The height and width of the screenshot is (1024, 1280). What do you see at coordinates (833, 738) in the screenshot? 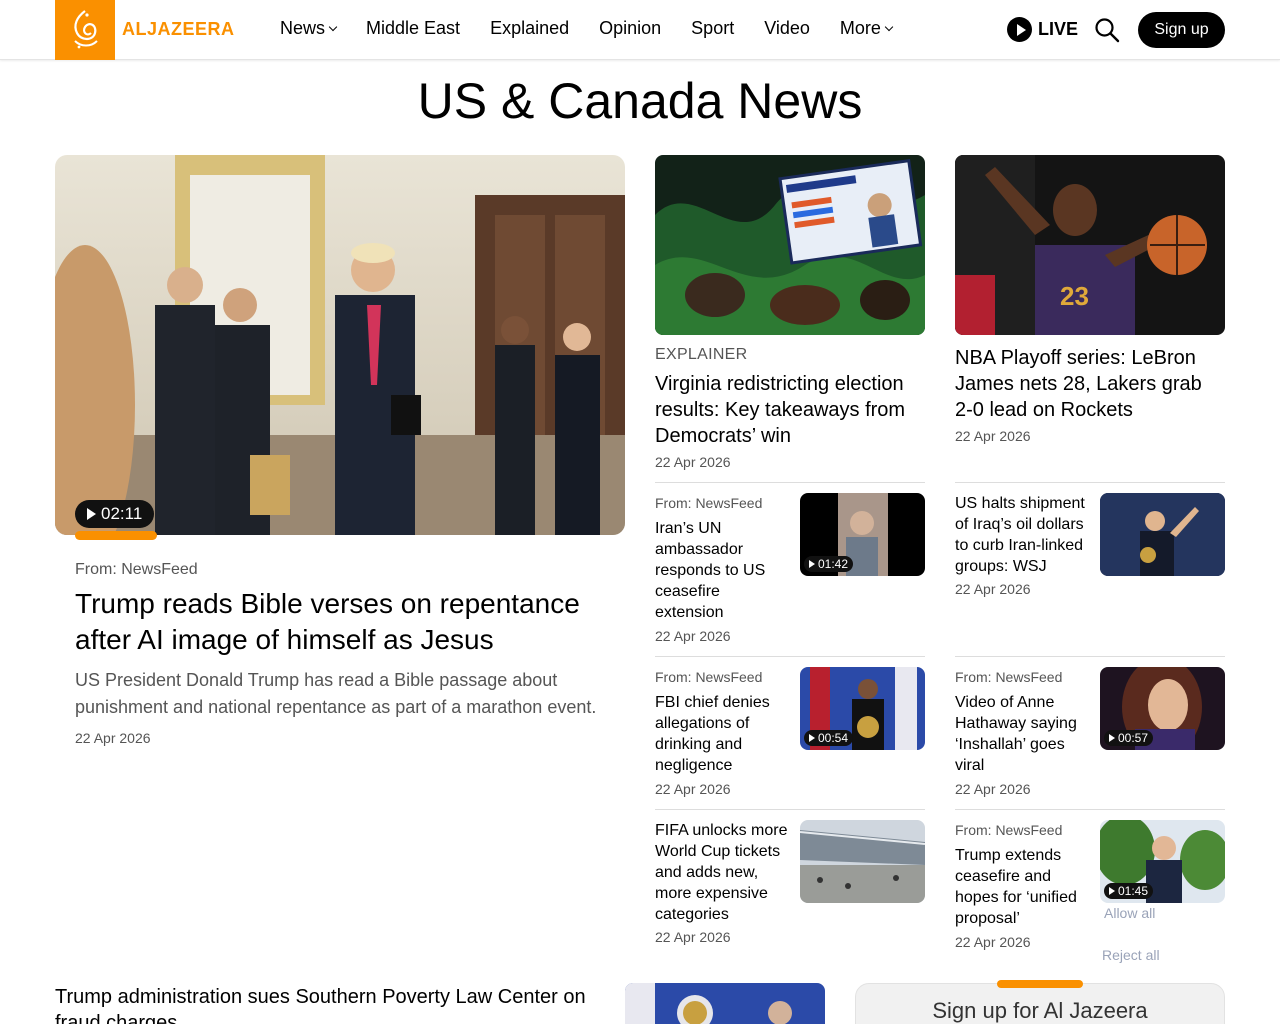
I see `duration-text: 00:54` at bounding box center [833, 738].